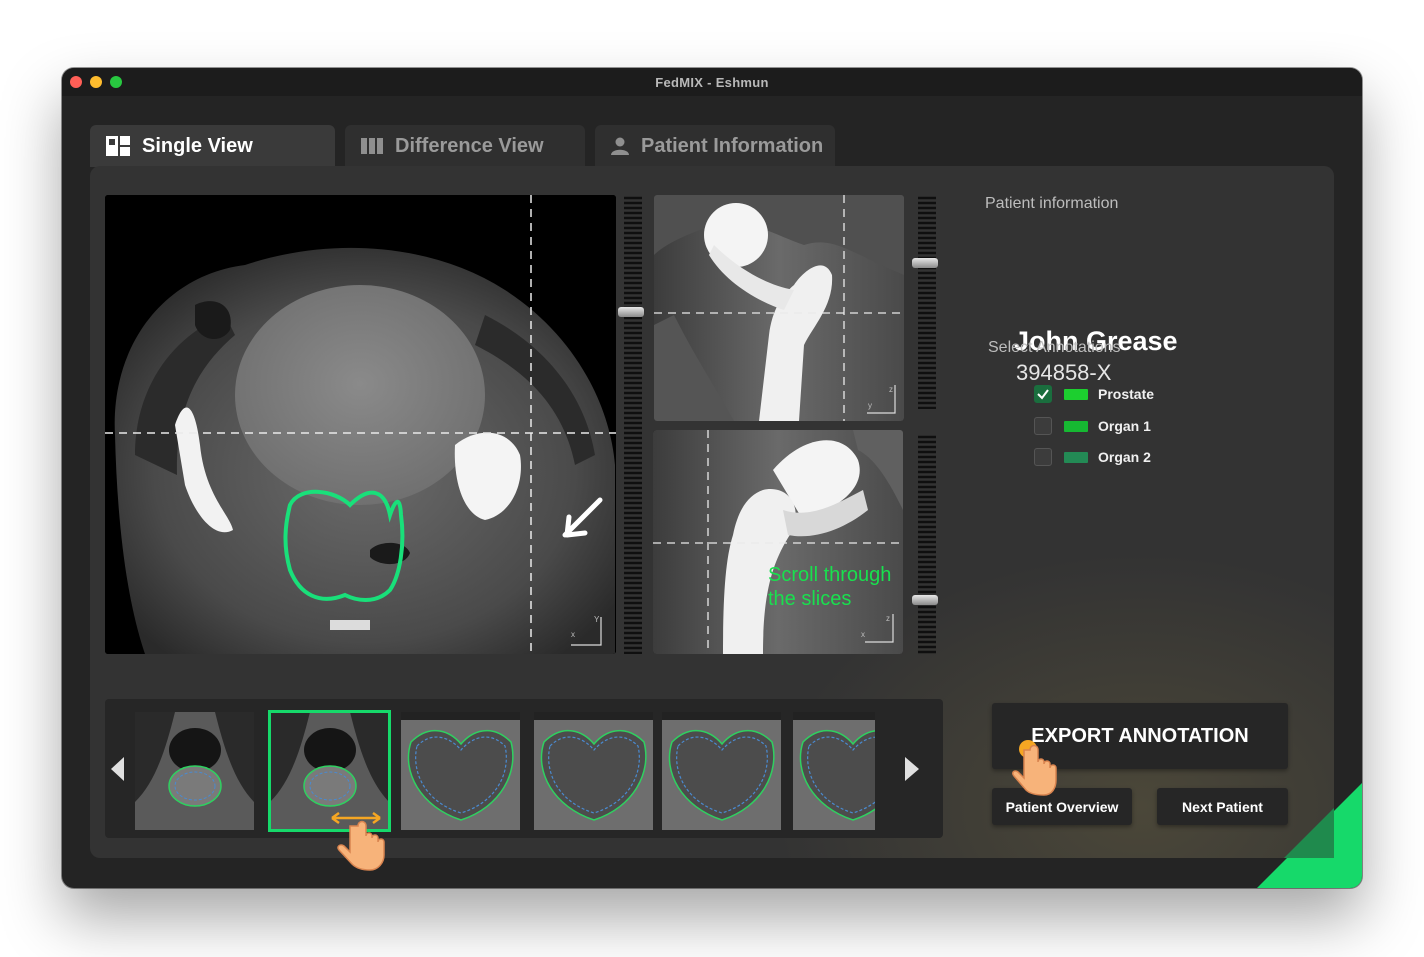 The image size is (1424, 957). What do you see at coordinates (1092, 426) in the screenshot?
I see `annotation-item-organ-1: Organ 1` at bounding box center [1092, 426].